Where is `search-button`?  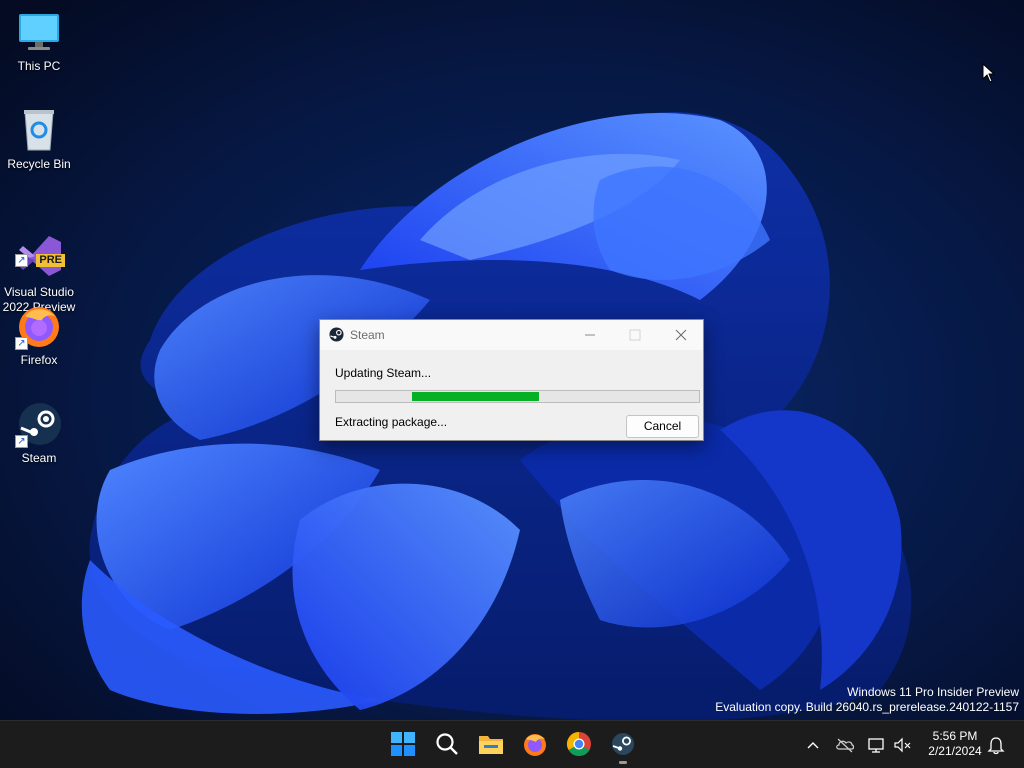 search-button is located at coordinates (447, 744).